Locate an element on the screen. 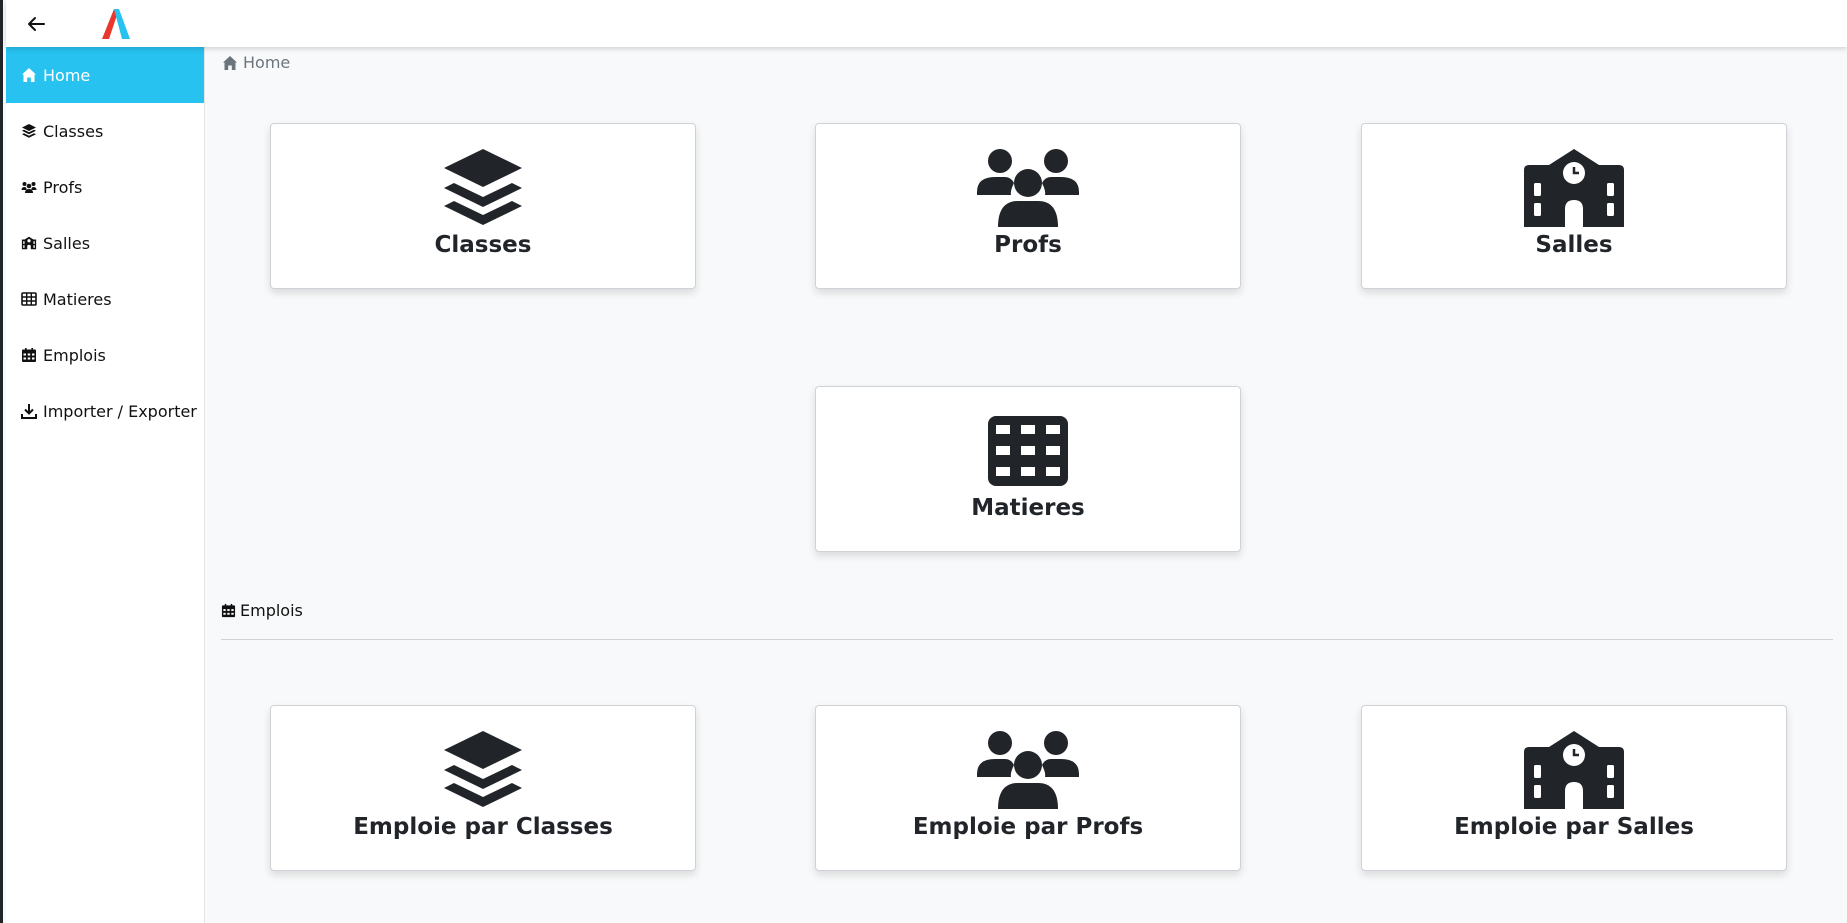 This screenshot has height=923, width=1847. sidebar-item-emplois: Emplois is located at coordinates (105, 355).